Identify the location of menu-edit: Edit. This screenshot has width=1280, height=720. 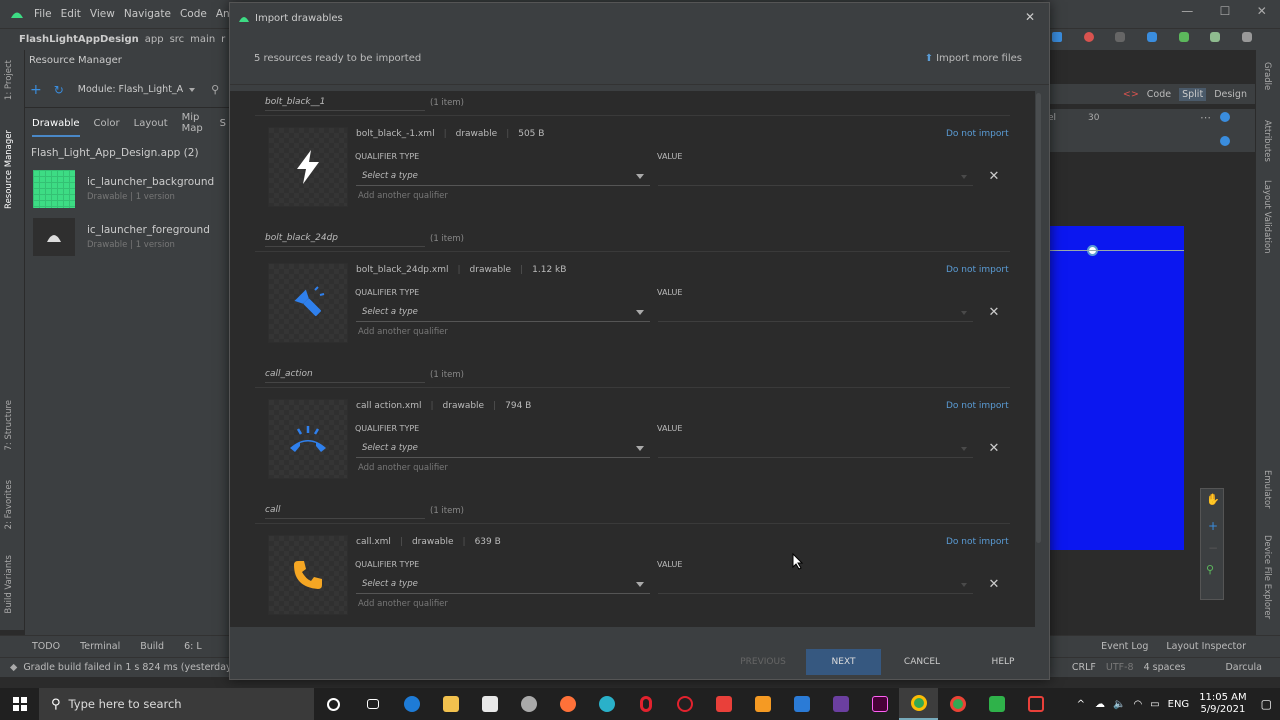
(71, 14).